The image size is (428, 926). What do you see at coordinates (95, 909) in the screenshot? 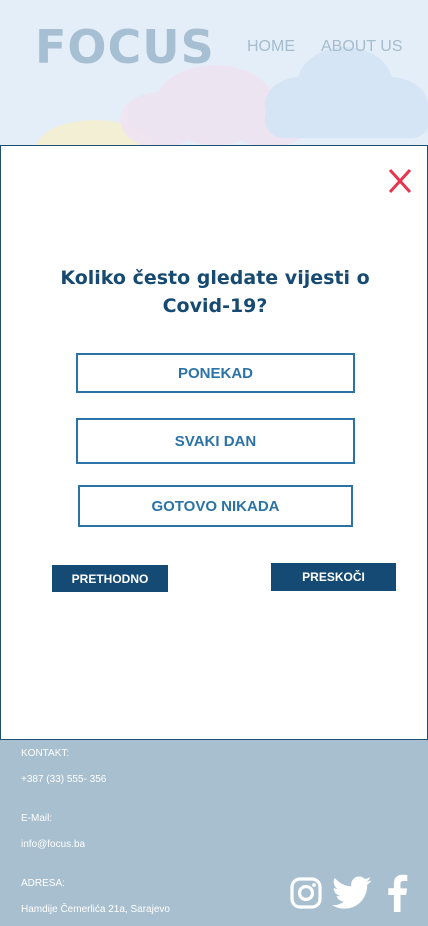
I see `address-text: Hamdije Čemerlića 21a, Sarajevo` at bounding box center [95, 909].